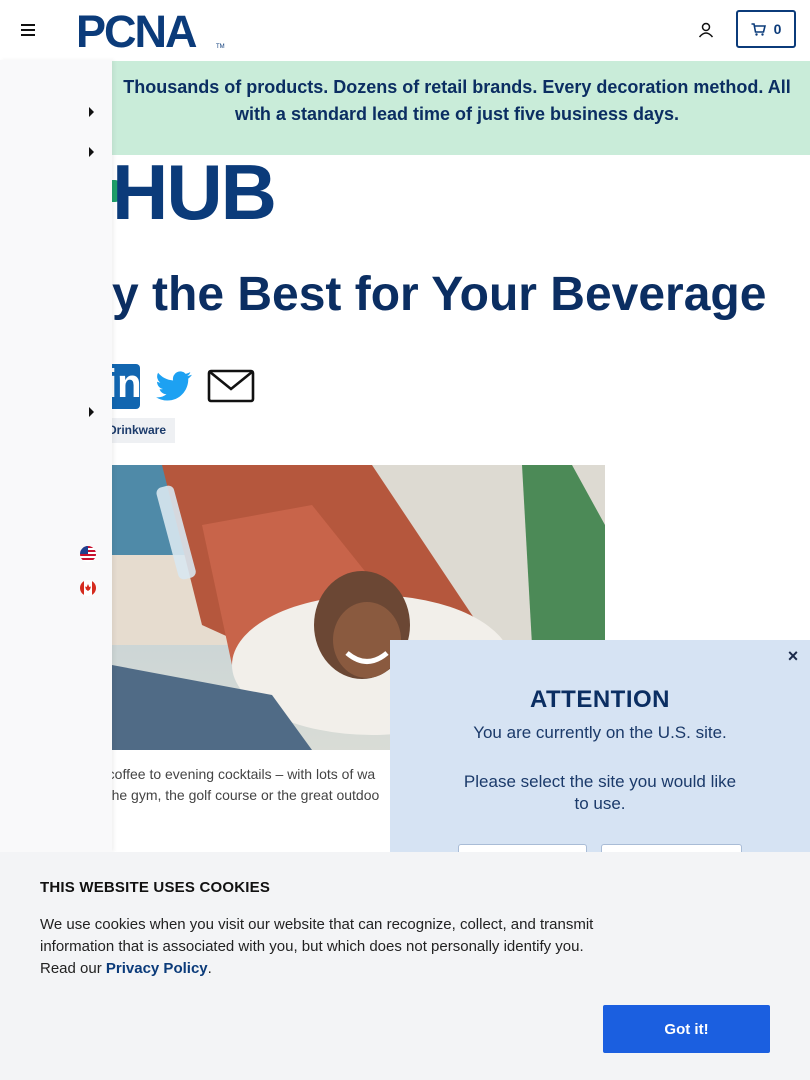 This screenshot has height=1080, width=810. I want to click on cart-button: 0, so click(766, 29).